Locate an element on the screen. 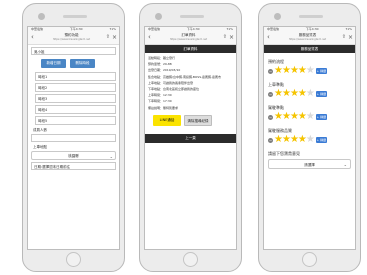 This screenshot has width=367, height=275. area-select-value: 桃園縣 is located at coordinates (73, 156).